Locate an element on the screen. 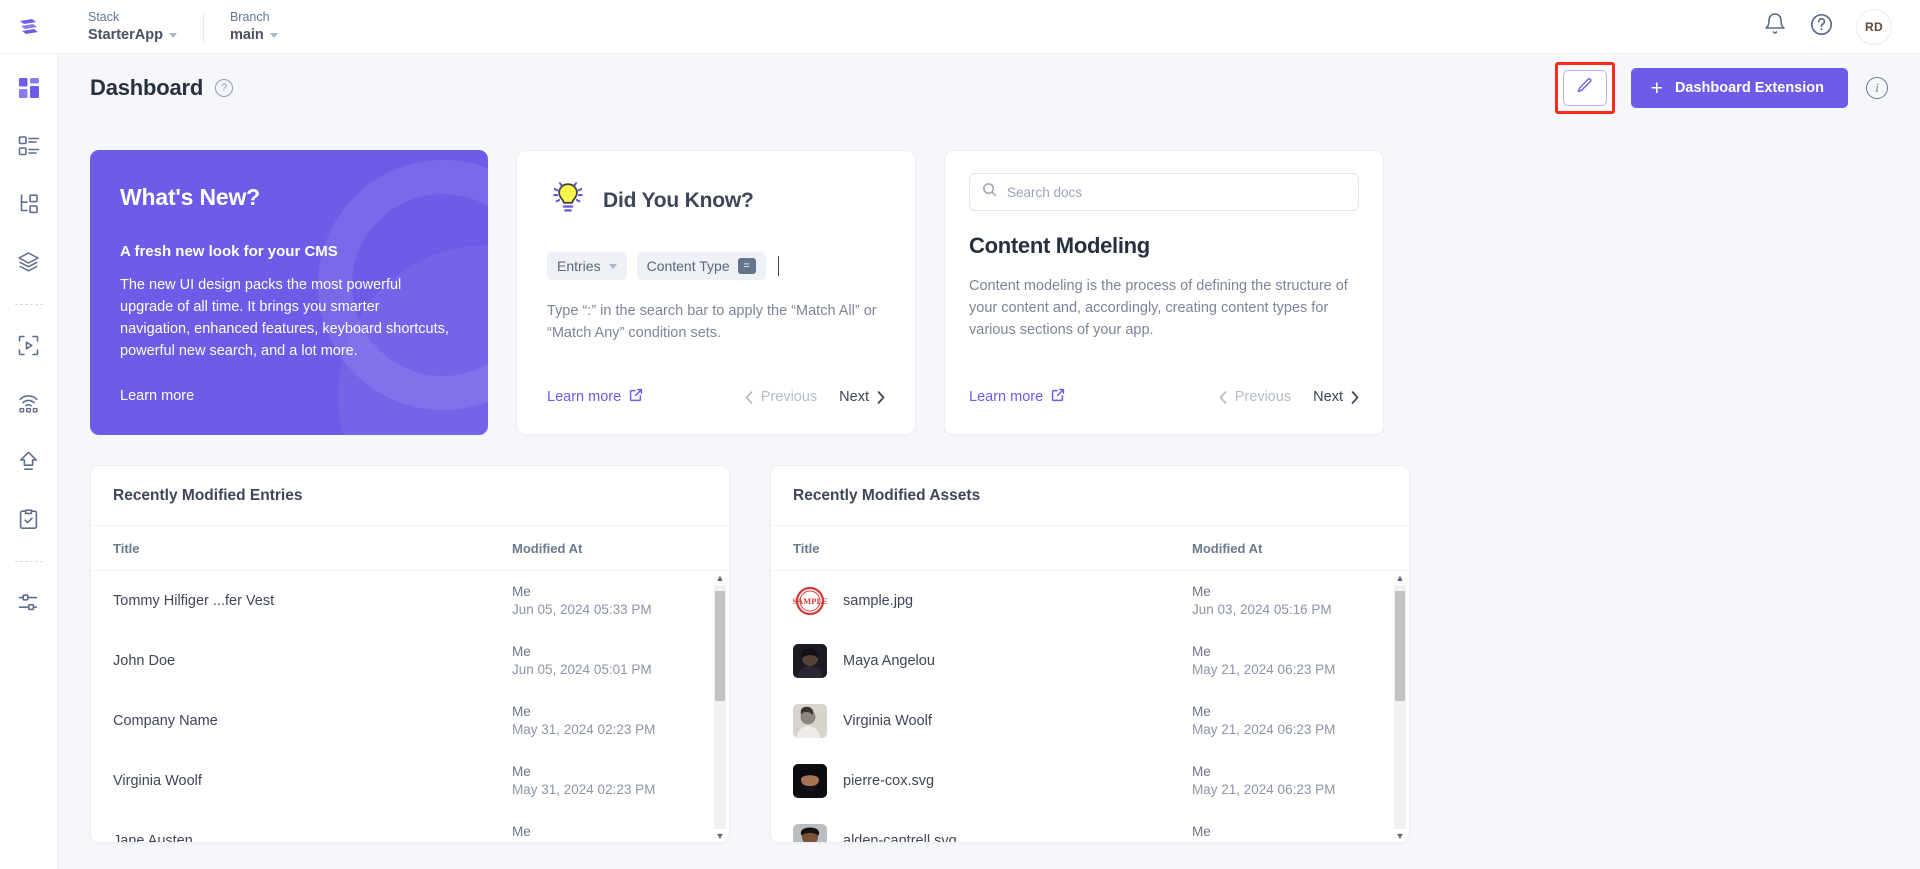  page-header-actions: + Dashboard Extension i is located at coordinates (1721, 88).